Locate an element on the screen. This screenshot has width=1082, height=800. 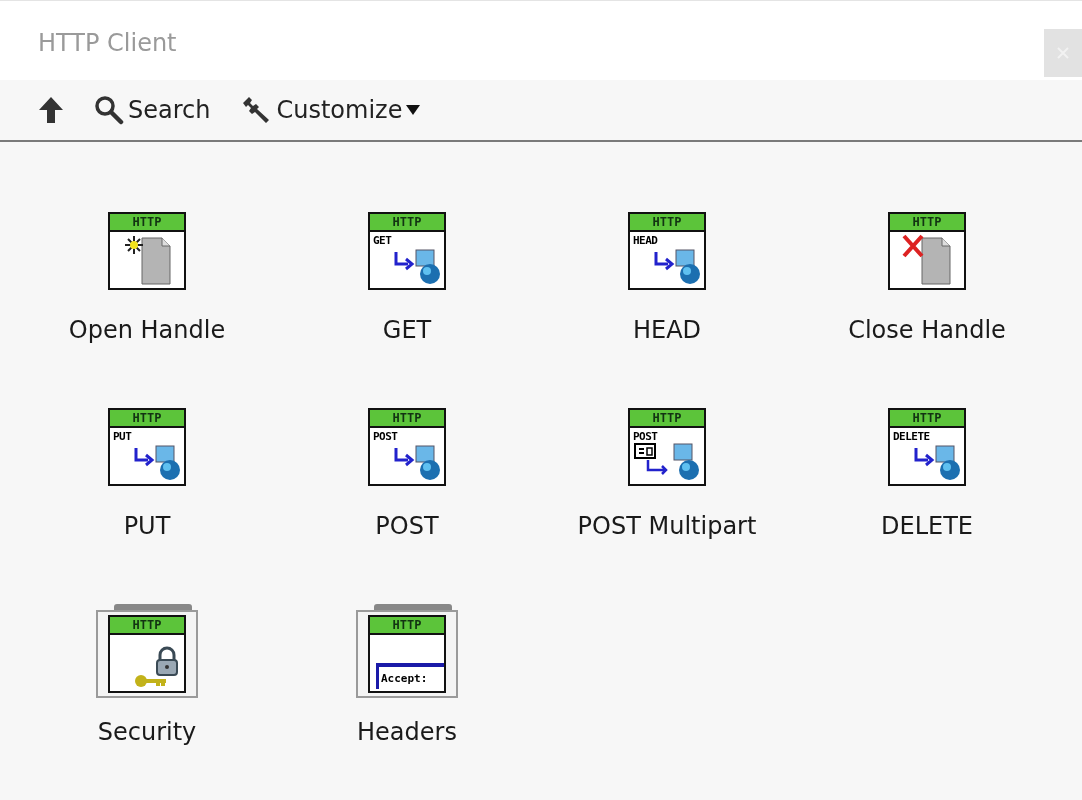
customize-button: Customize is located at coordinates (330, 109).